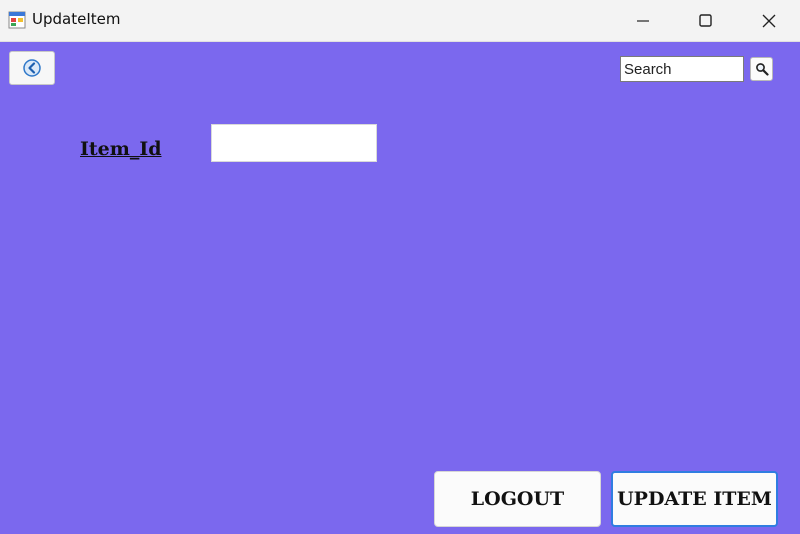 This screenshot has width=800, height=534. I want to click on window-title: UpdateItem, so click(76, 19).